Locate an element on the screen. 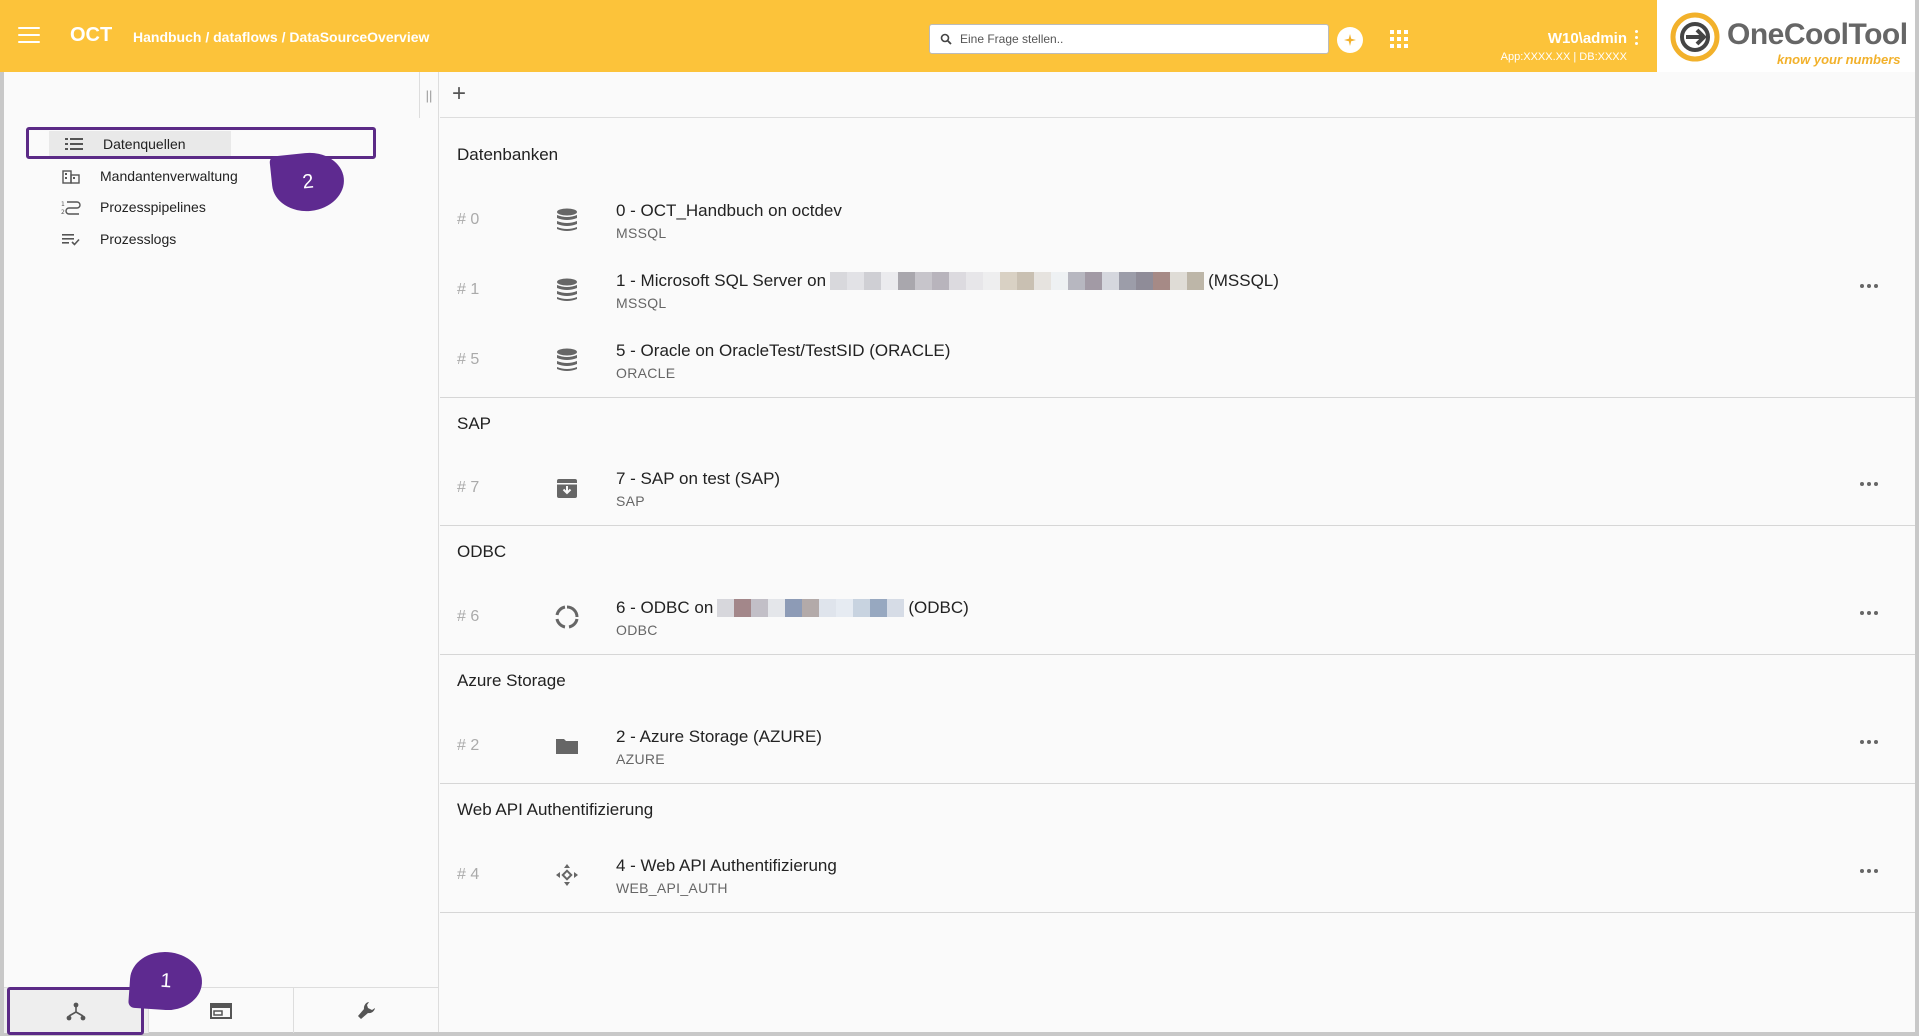 The image size is (1919, 1036). search-icon is located at coordinates (946, 39).